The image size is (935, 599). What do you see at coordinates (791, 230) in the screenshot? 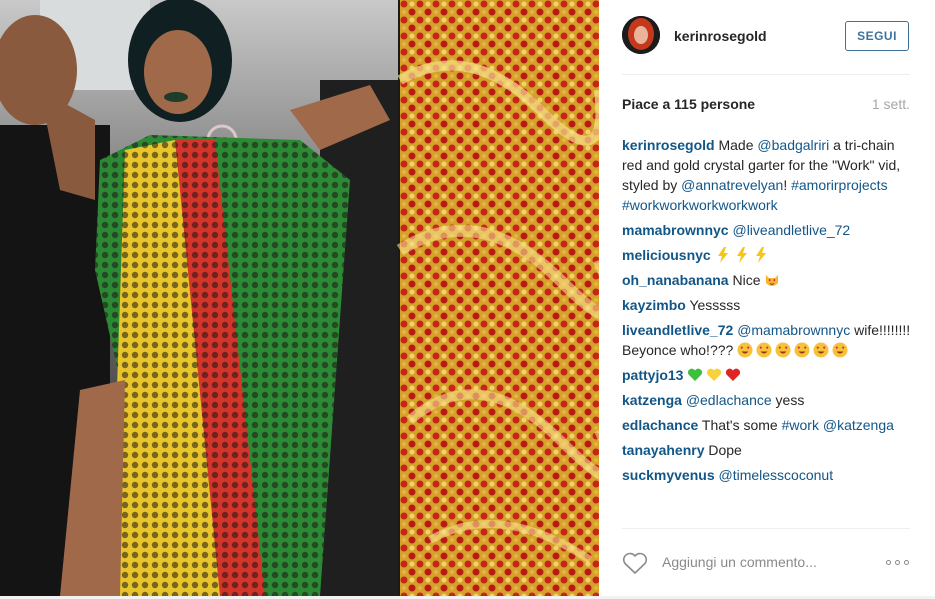
I see `comment-mention: @liveandletlive_72` at bounding box center [791, 230].